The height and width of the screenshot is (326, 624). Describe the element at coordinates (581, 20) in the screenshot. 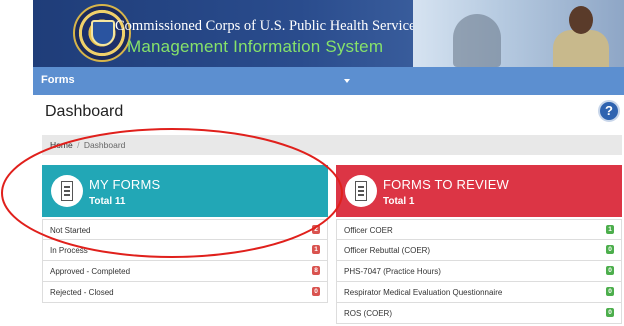

I see `officer-head` at that location.